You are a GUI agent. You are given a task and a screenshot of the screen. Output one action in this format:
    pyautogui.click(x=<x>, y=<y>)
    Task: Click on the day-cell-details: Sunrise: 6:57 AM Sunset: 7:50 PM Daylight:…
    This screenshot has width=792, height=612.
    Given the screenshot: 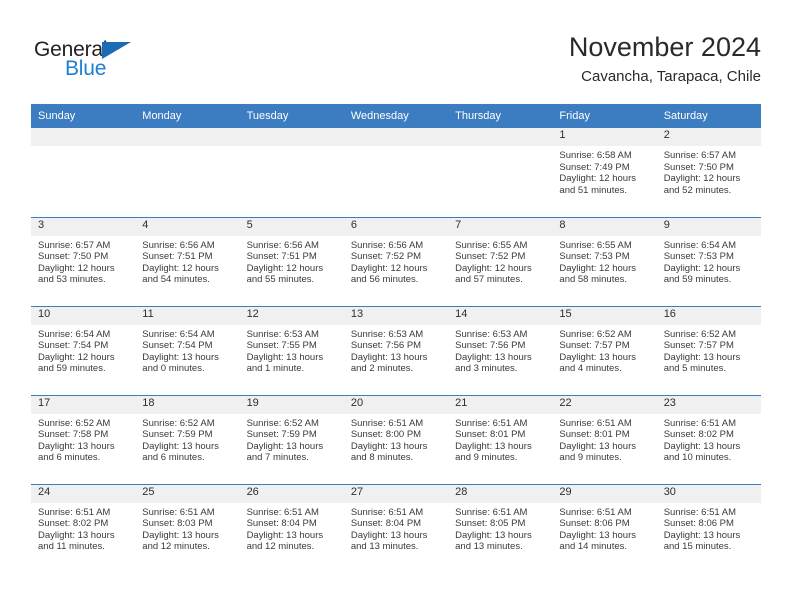 What is the action you would take?
    pyautogui.click(x=83, y=261)
    